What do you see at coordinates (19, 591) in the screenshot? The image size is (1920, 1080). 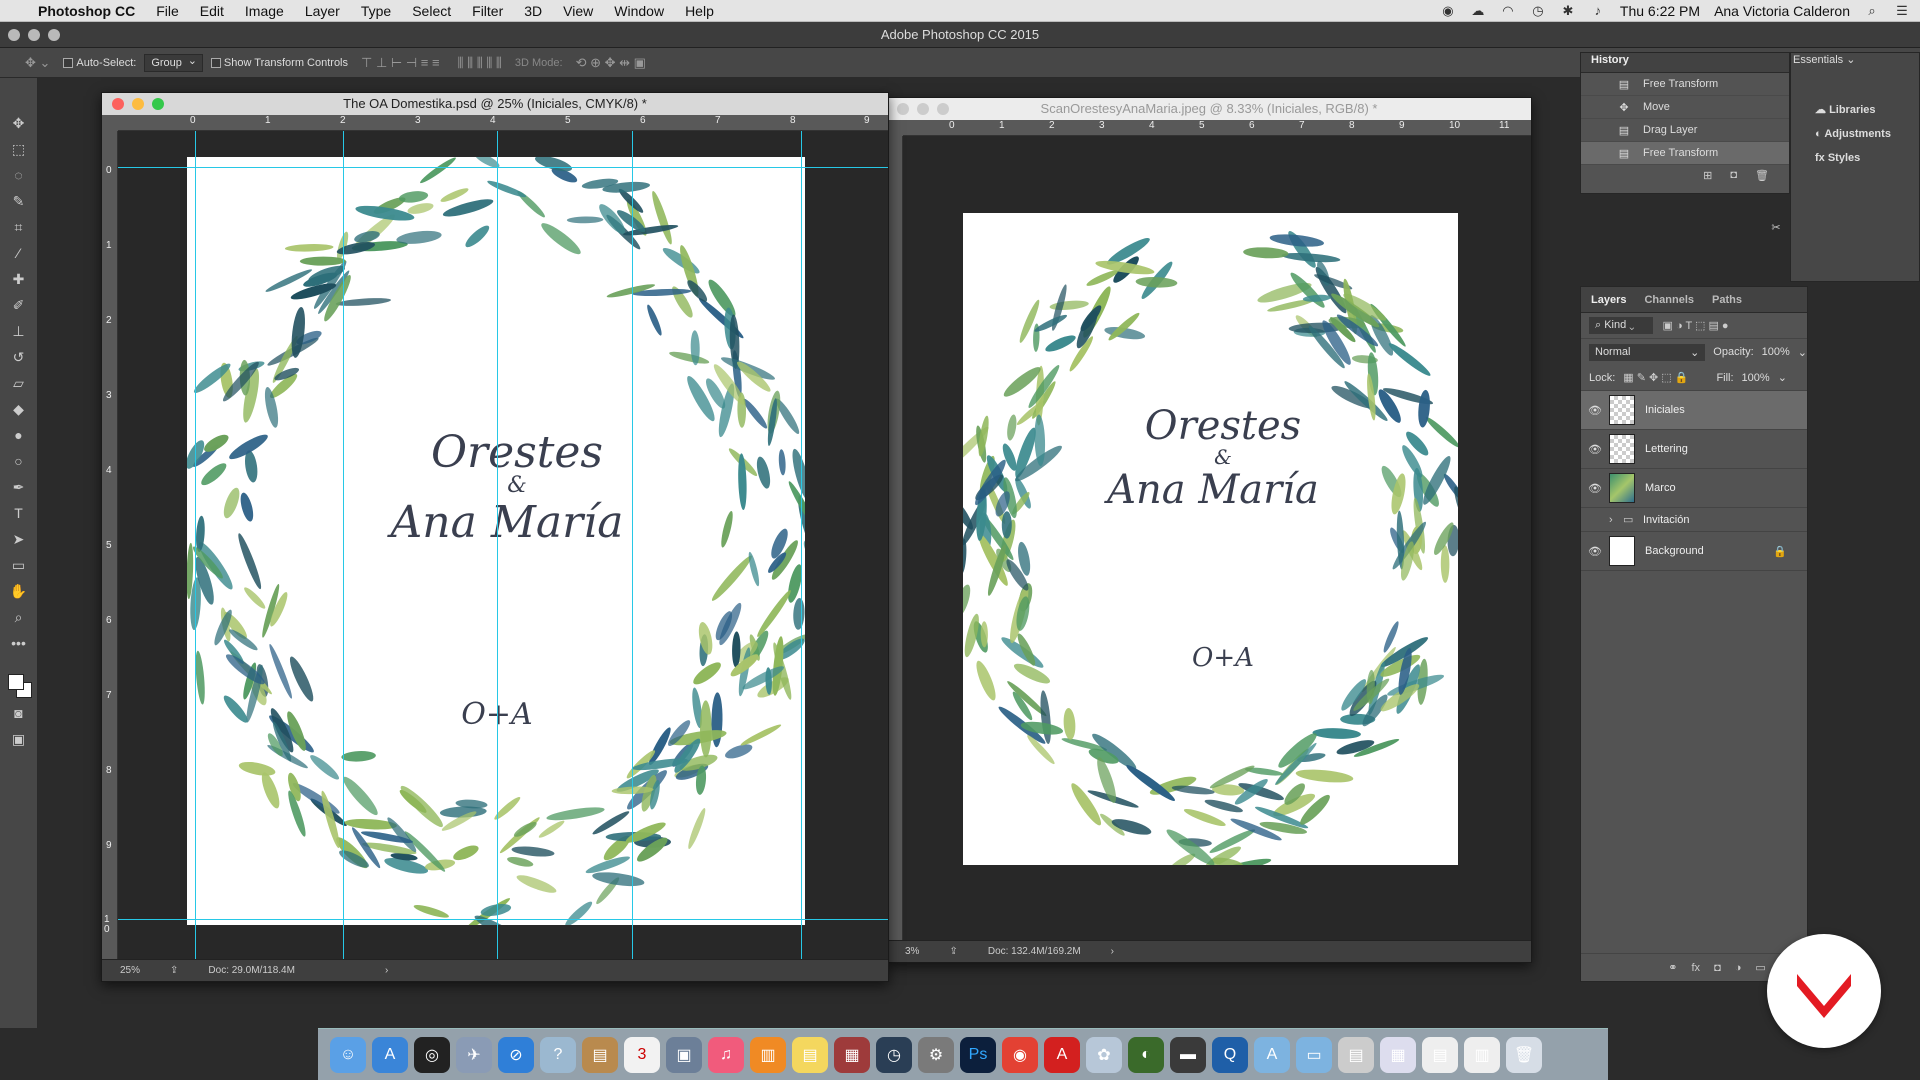 I see `hand-tool-icon: ✋` at bounding box center [19, 591].